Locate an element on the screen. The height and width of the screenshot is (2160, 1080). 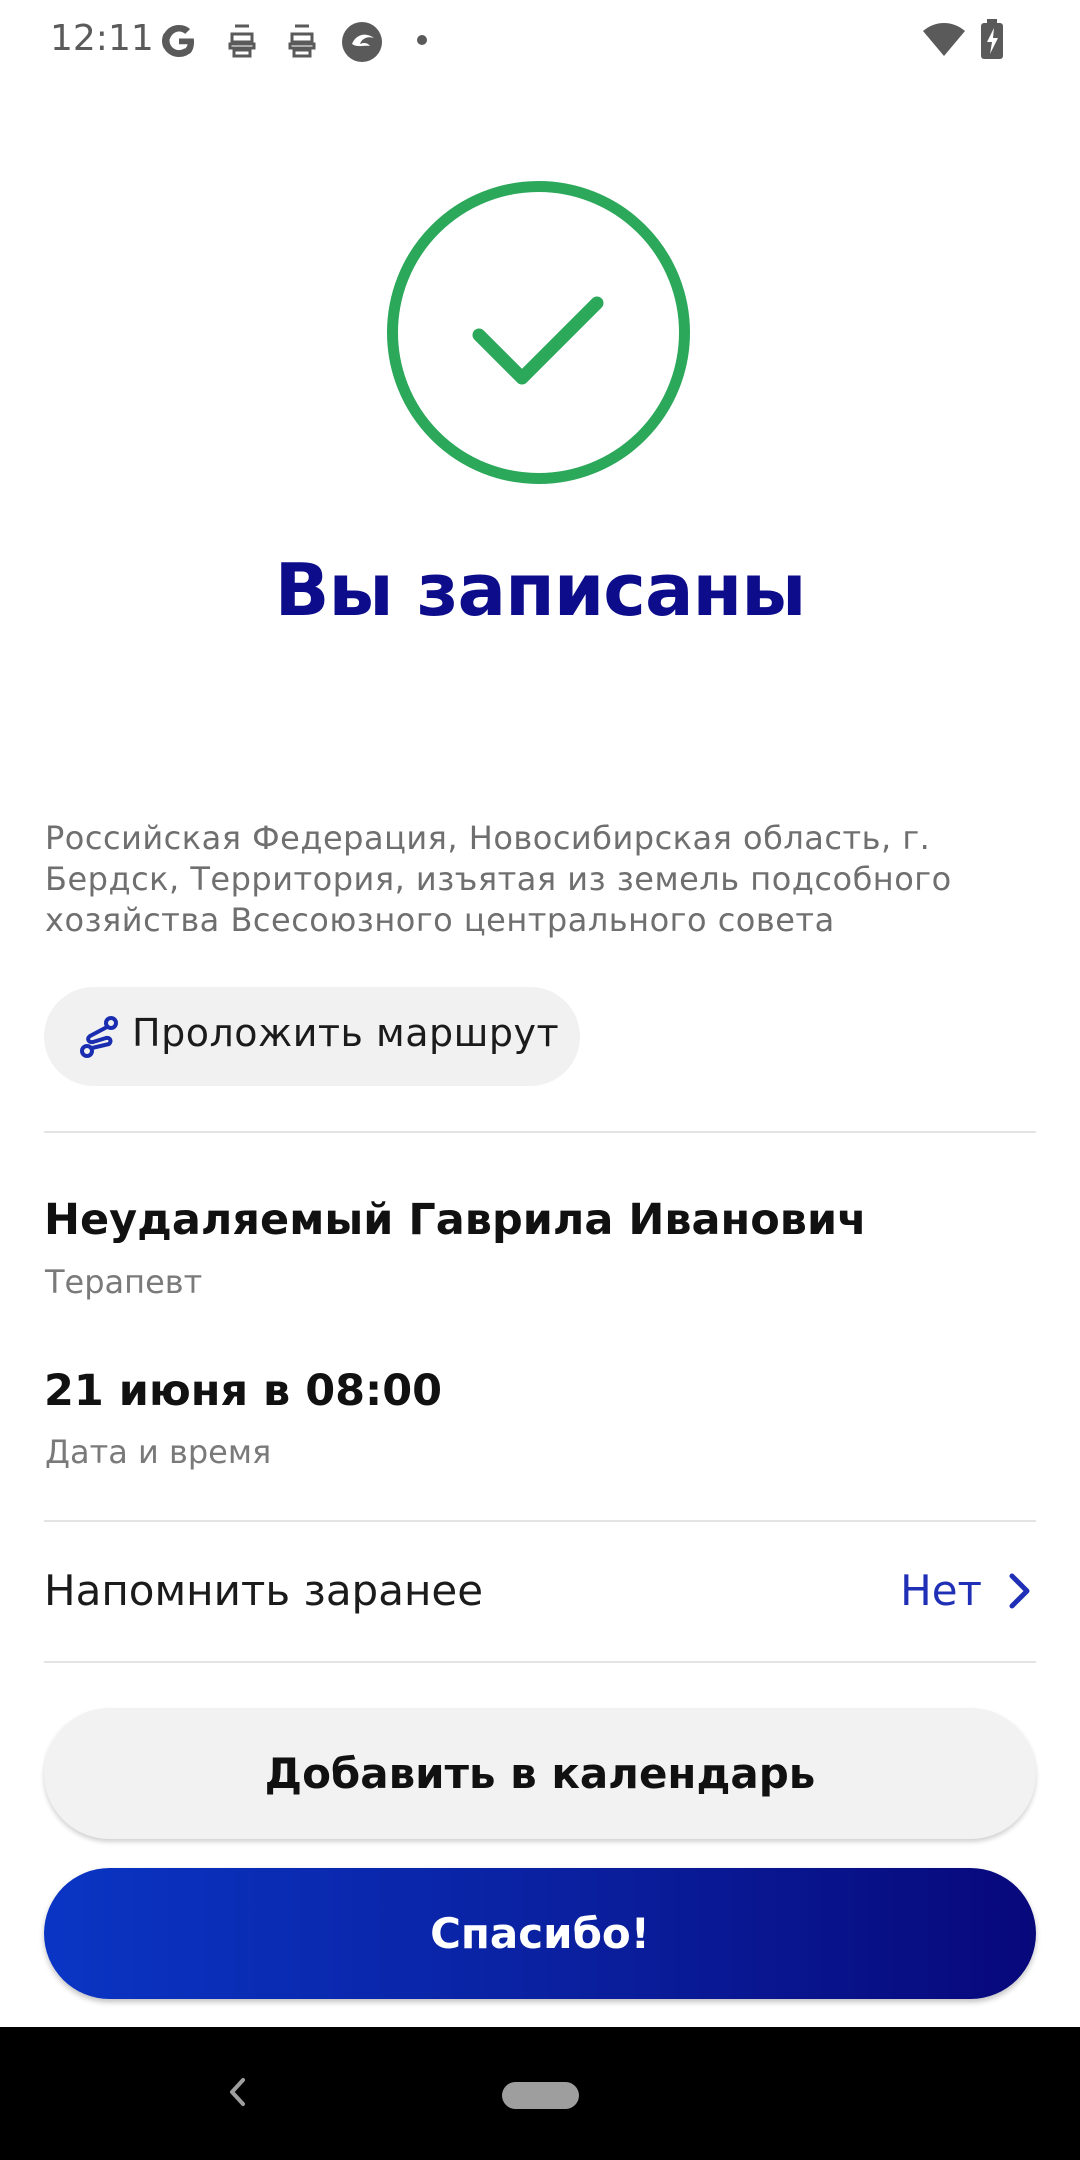
reminder-value: Нет is located at coordinates (941, 1590).